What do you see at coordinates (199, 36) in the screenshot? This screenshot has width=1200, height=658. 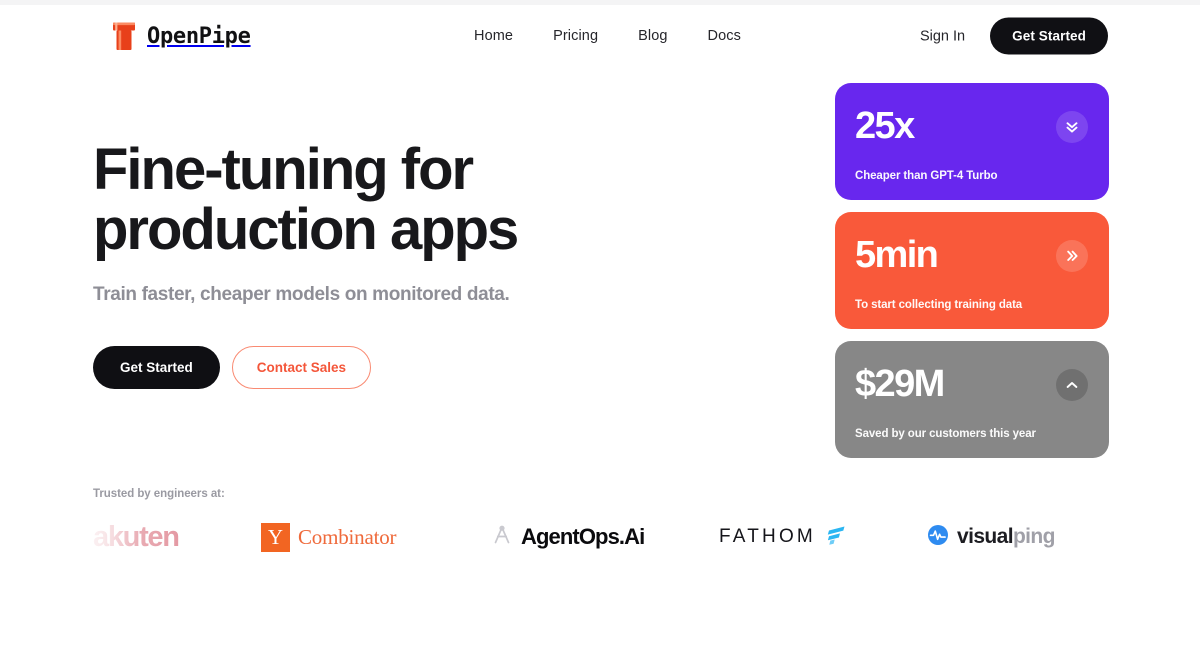 I see `brand-name: OpenPipe` at bounding box center [199, 36].